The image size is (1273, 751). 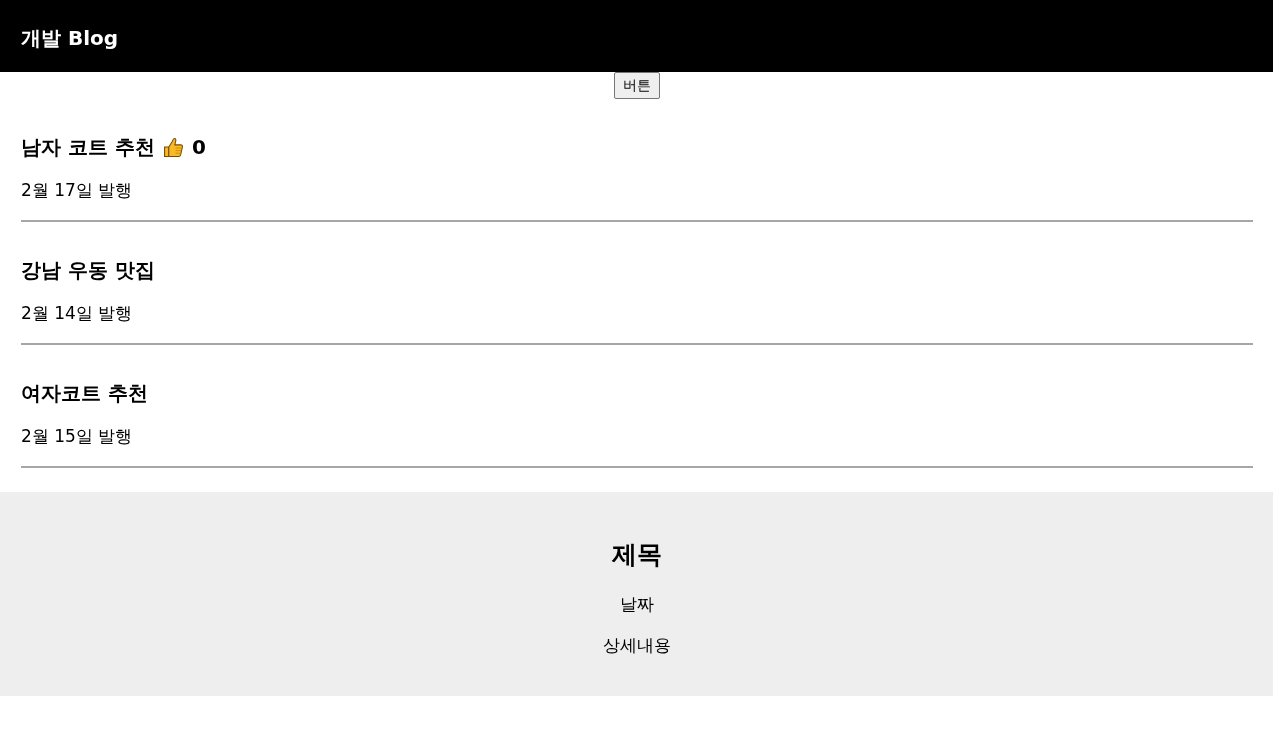 What do you see at coordinates (636, 85) in the screenshot?
I see `action-button: 버튼` at bounding box center [636, 85].